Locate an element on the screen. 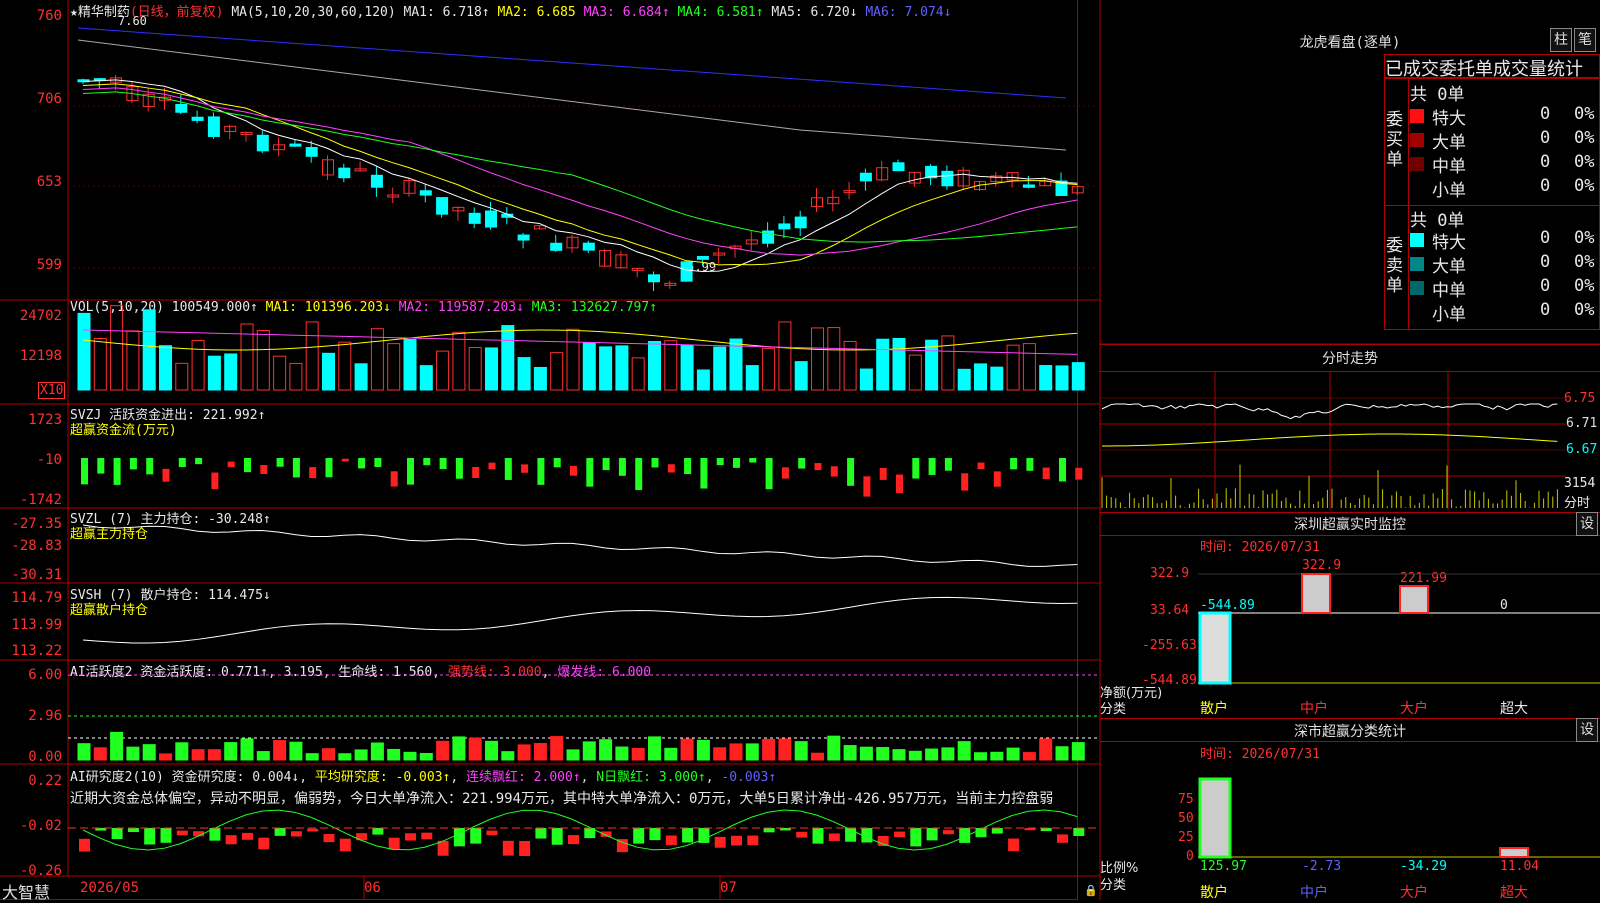  mid-net-bar is located at coordinates (1316, 593).